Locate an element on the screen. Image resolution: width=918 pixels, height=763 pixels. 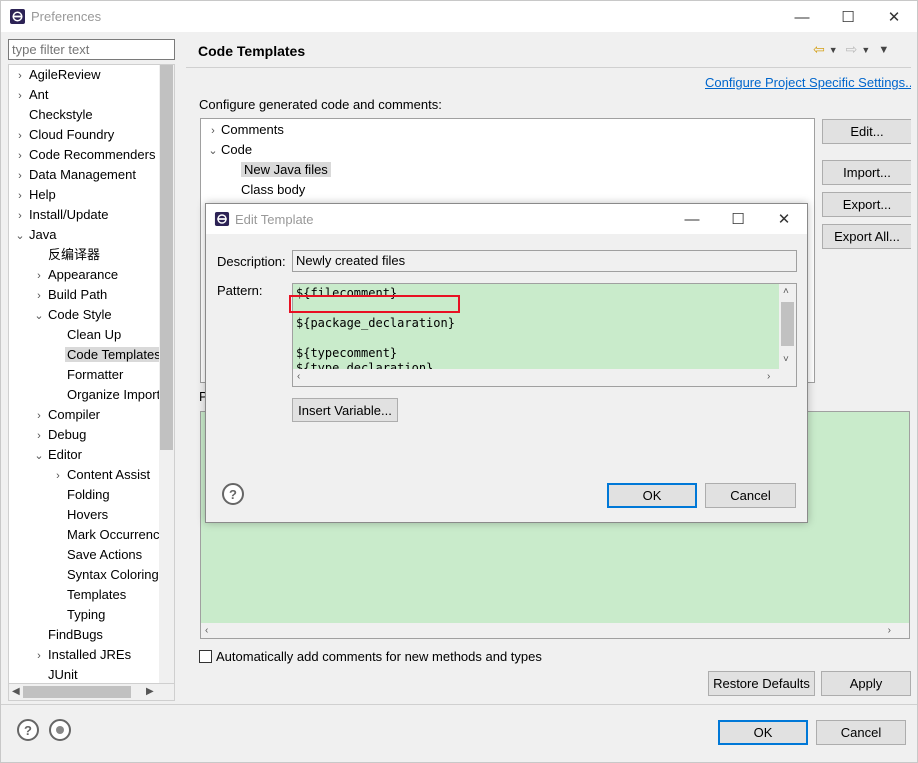
tree-item: › AgileReview is located at coordinates (58, 75).